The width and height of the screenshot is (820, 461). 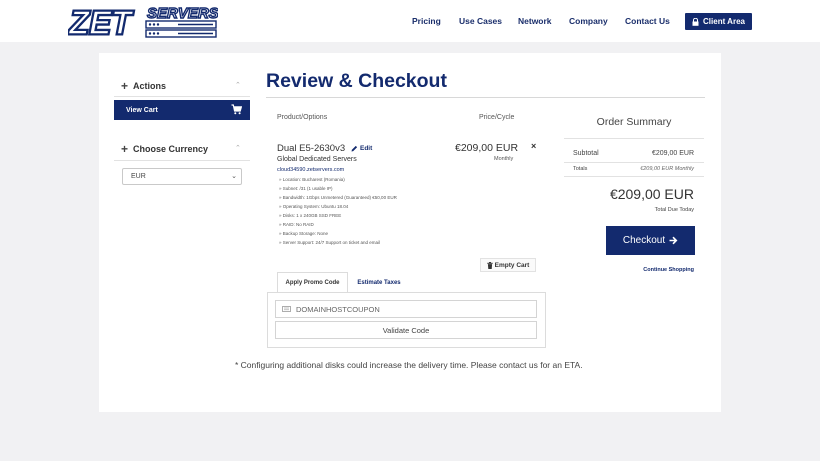 I want to click on currency-heading: Choose Currency, so click(x=171, y=149).